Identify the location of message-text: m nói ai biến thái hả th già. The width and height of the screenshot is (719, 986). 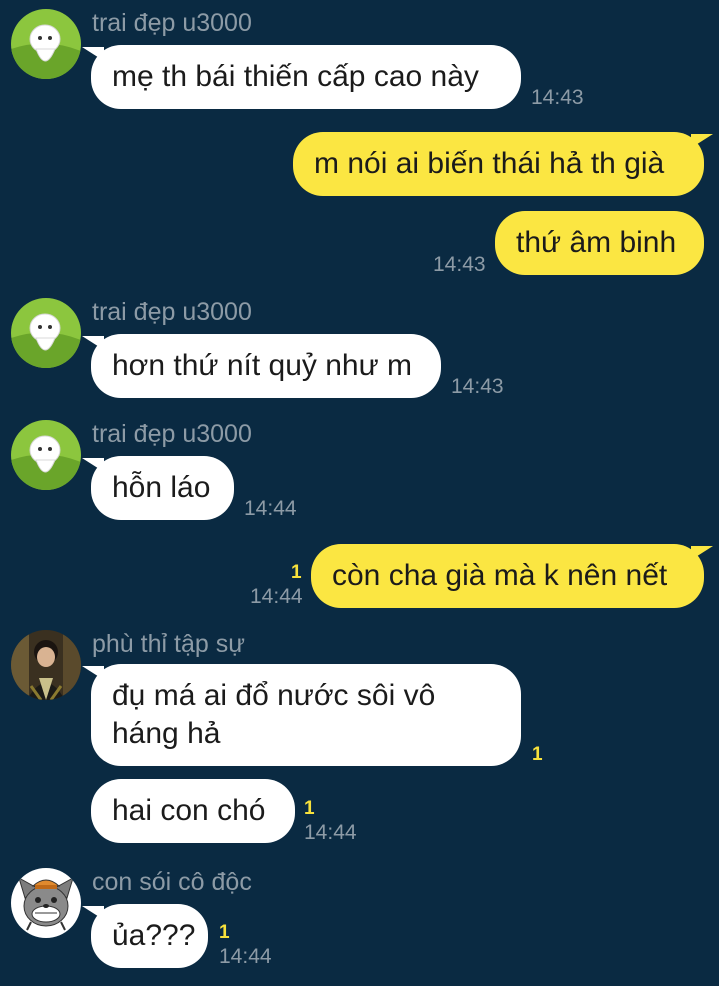
(489, 163).